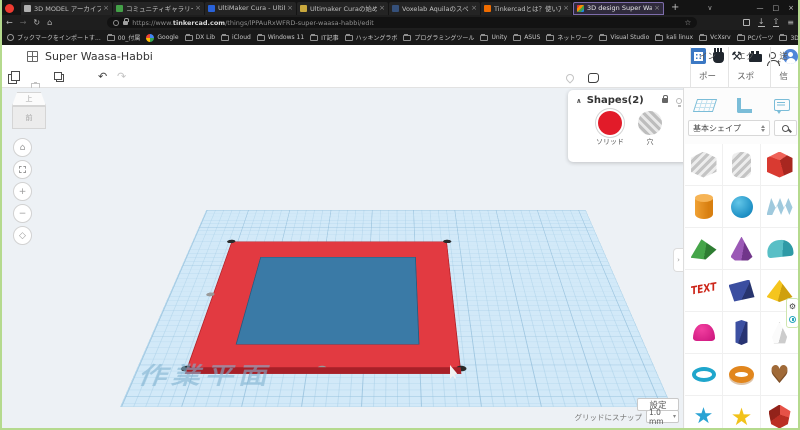 The width and height of the screenshot is (800, 430). Describe the element at coordinates (11, 55) in the screenshot. I see `tinkercad-logo: TIN KER CAD` at that location.